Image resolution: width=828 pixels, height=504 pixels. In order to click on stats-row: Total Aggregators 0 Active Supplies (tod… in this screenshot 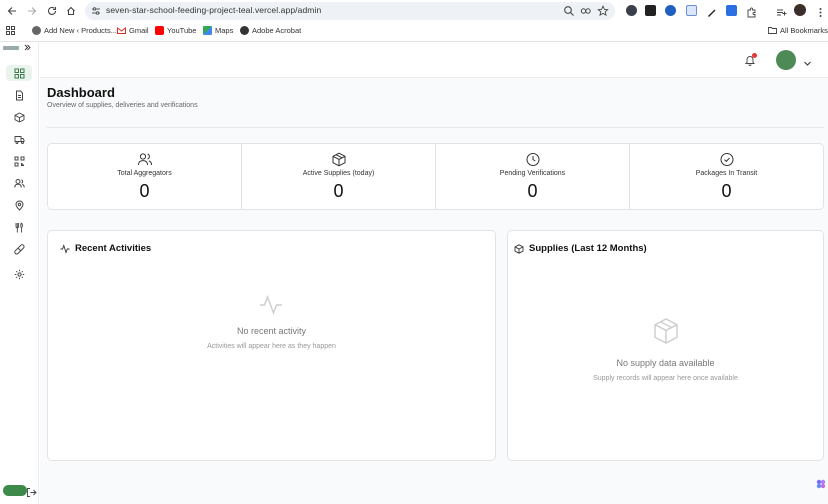, I will do `click(435, 176)`.